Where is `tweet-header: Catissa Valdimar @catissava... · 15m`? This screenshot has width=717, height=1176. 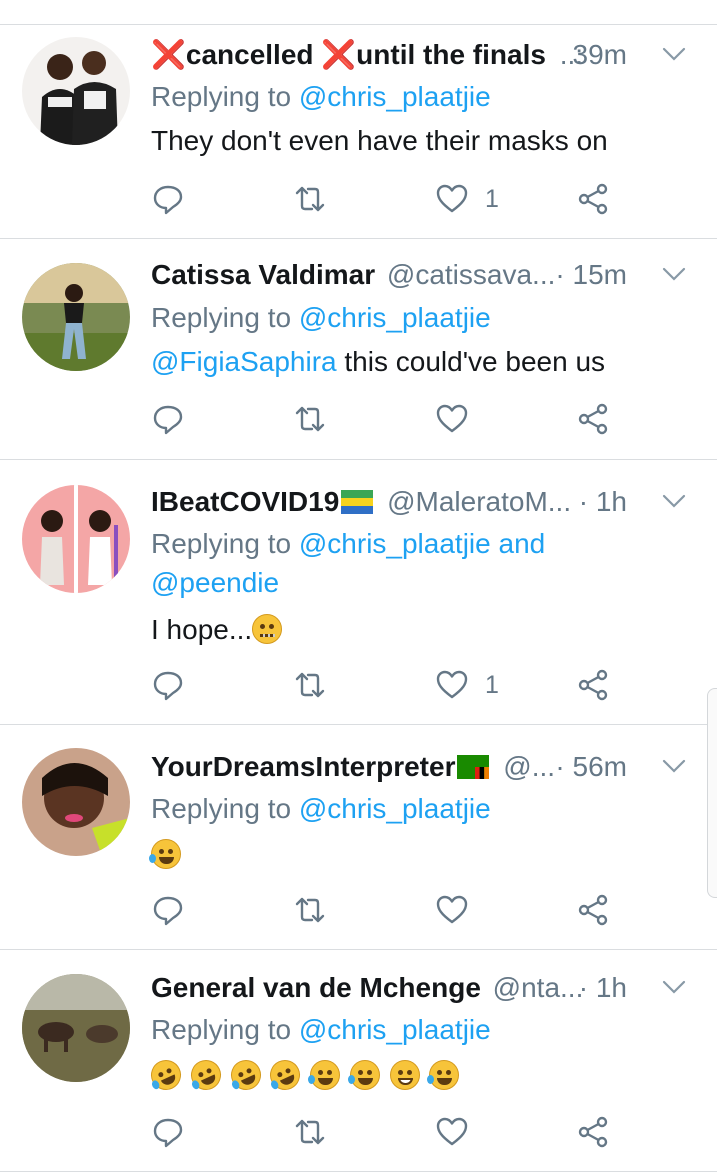 tweet-header: Catissa Valdimar @catissava... · 15m is located at coordinates (424, 275).